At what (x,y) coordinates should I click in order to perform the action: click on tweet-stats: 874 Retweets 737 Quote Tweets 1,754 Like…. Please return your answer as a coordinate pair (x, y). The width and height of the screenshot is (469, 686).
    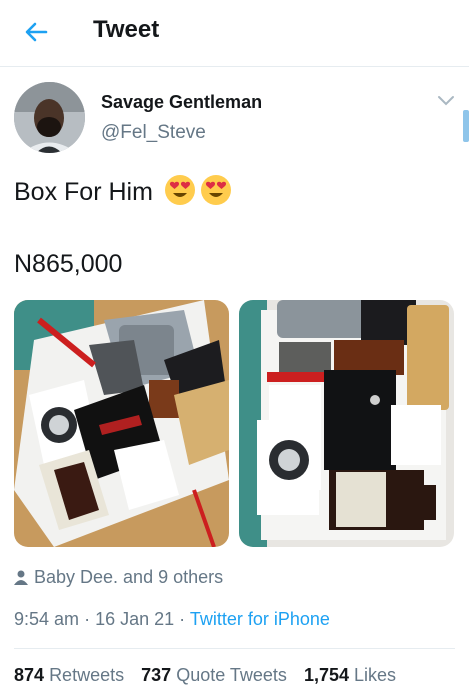
    Looking at the image, I should click on (211, 675).